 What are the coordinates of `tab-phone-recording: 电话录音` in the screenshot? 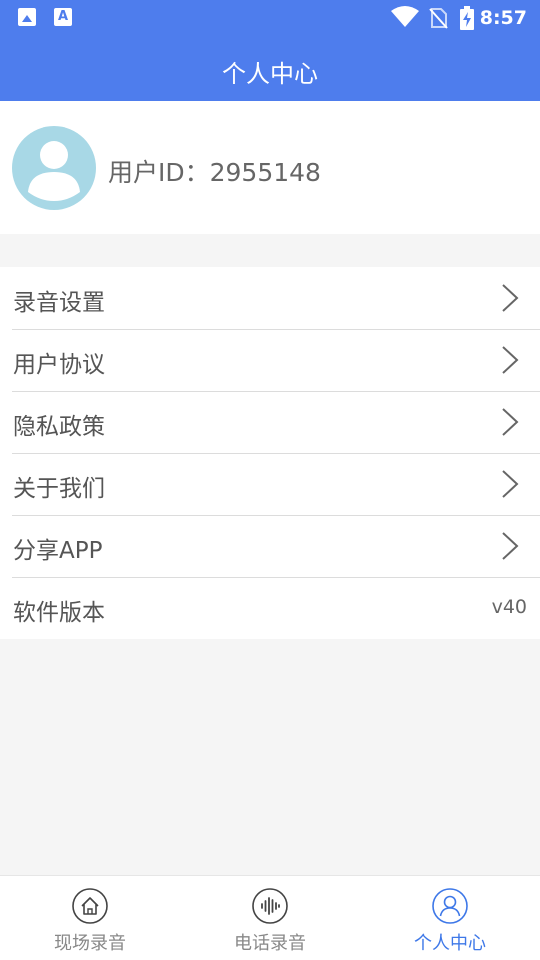 It's located at (270, 918).